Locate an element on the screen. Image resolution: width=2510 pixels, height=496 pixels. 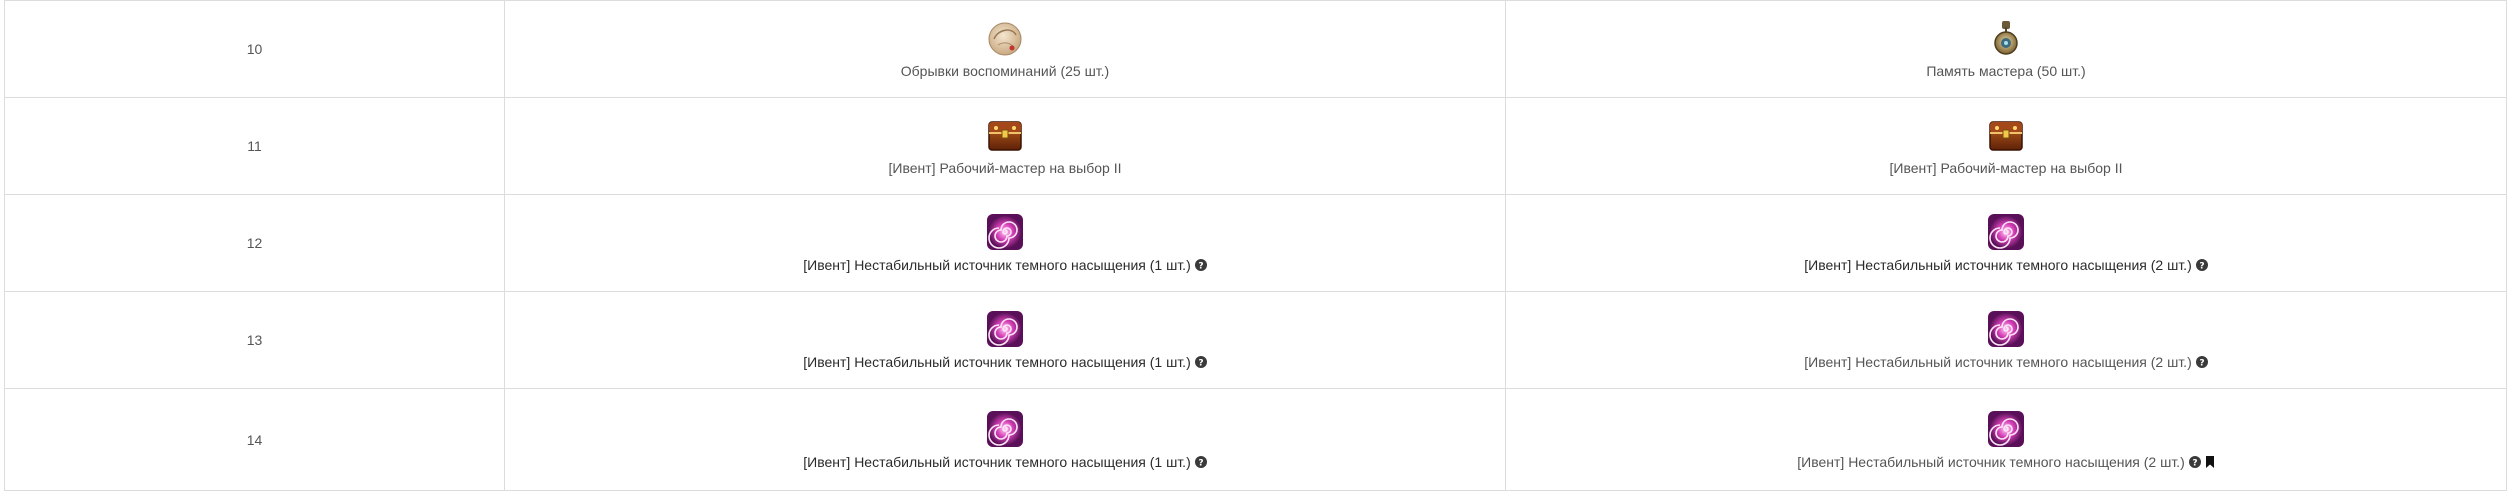
row-number: 10 is located at coordinates (254, 49).